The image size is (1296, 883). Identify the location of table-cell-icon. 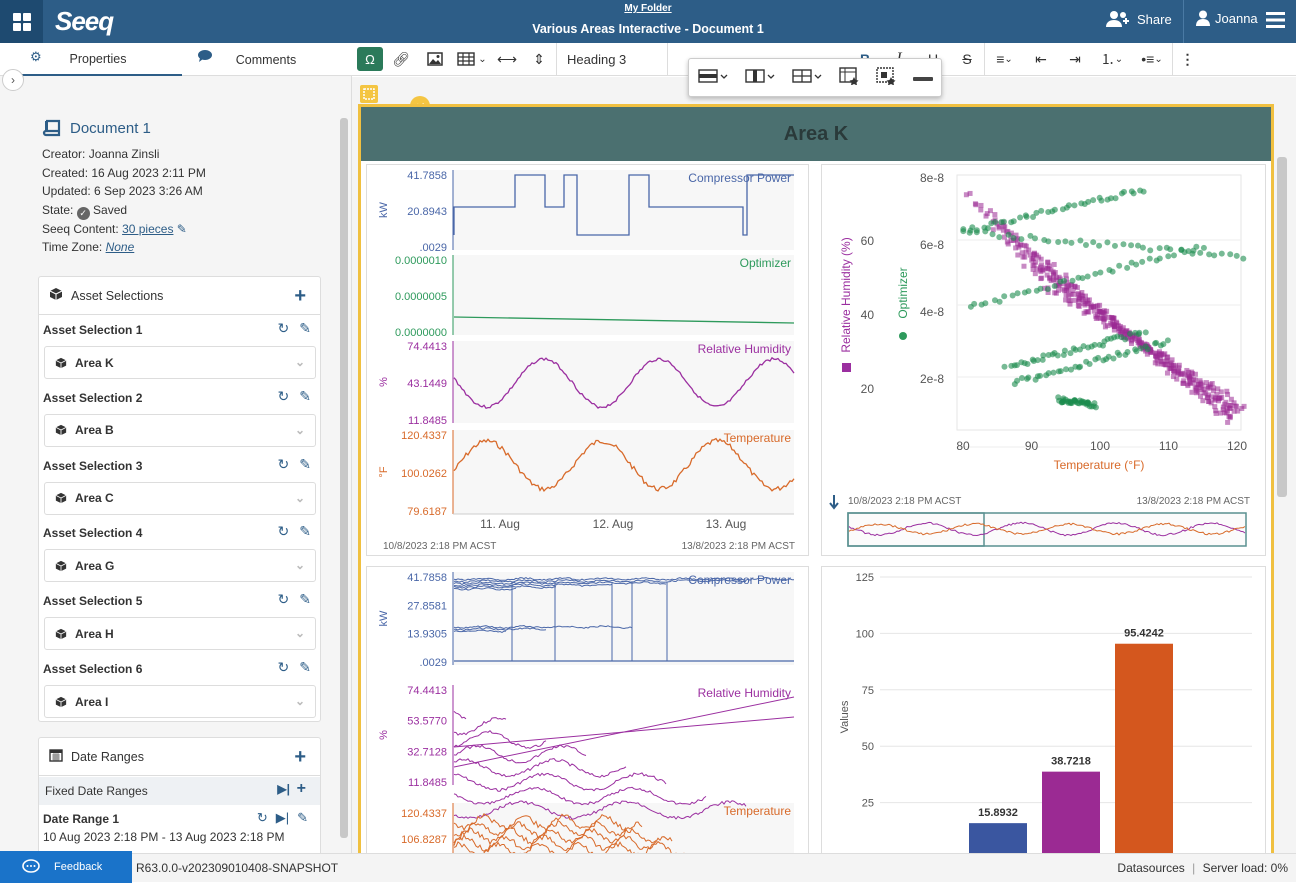
(806, 77).